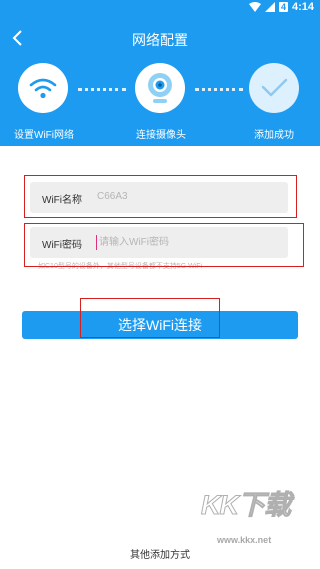 This screenshot has height=569, width=320. Describe the element at coordinates (164, 245) in the screenshot. I see `highlight-box-wifi-password` at that location.